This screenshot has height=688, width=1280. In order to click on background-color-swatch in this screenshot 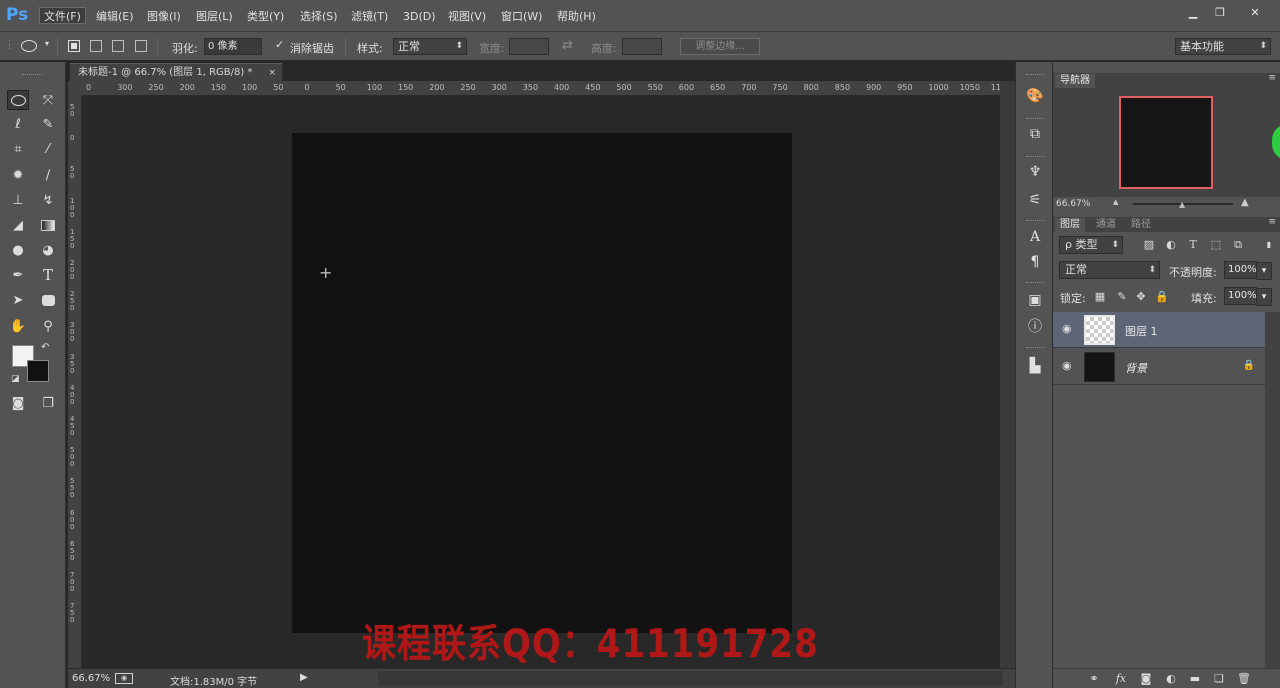, I will do `click(38, 371)`.